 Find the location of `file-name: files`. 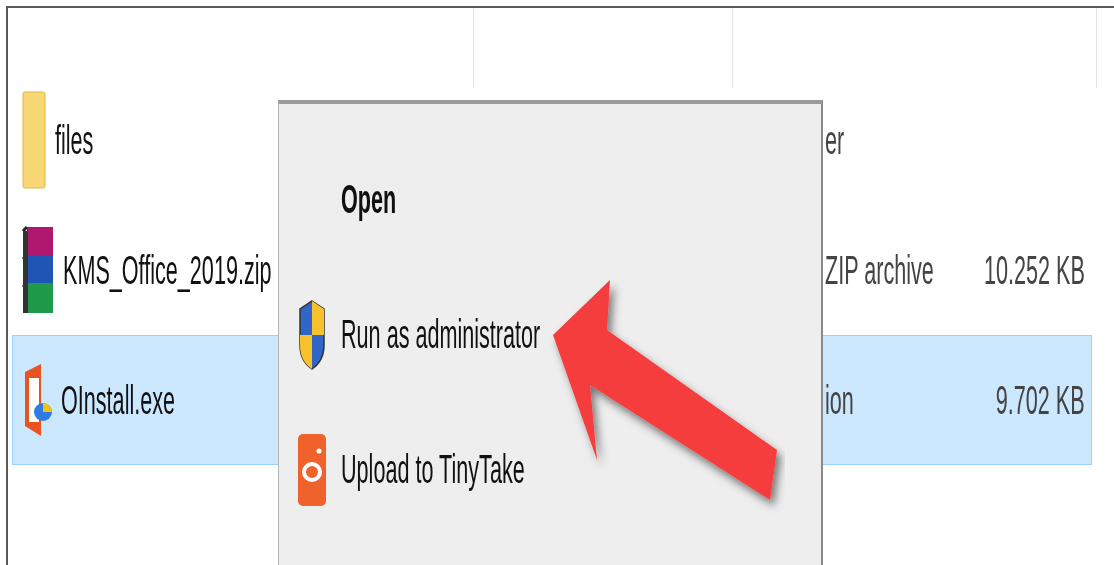

file-name: files is located at coordinates (74, 140).